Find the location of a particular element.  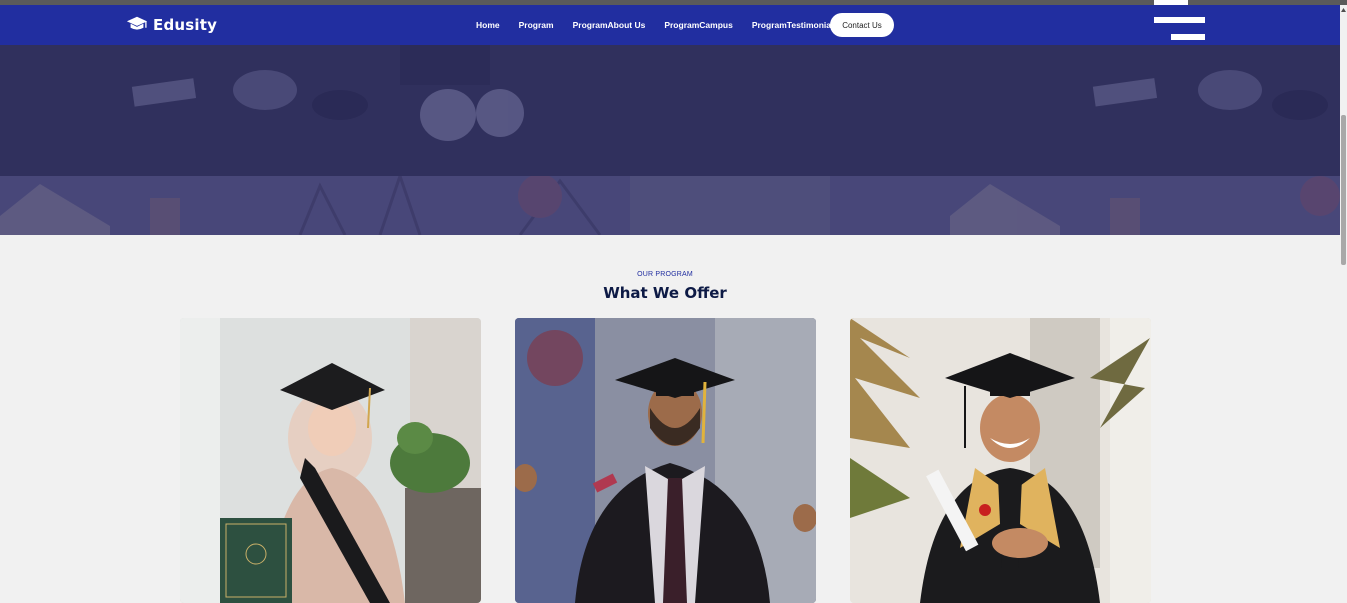

hamburger-menu-icon is located at coordinates (1180, 22).